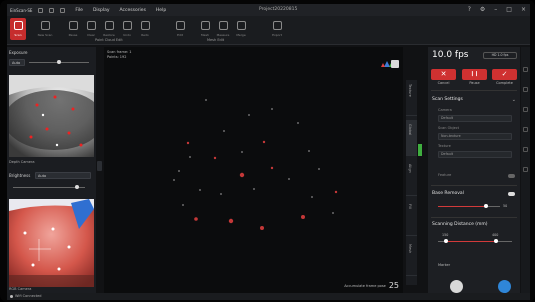  What do you see at coordinates (504, 74) in the screenshot?
I see `complete-button: ✓` at bounding box center [504, 74].